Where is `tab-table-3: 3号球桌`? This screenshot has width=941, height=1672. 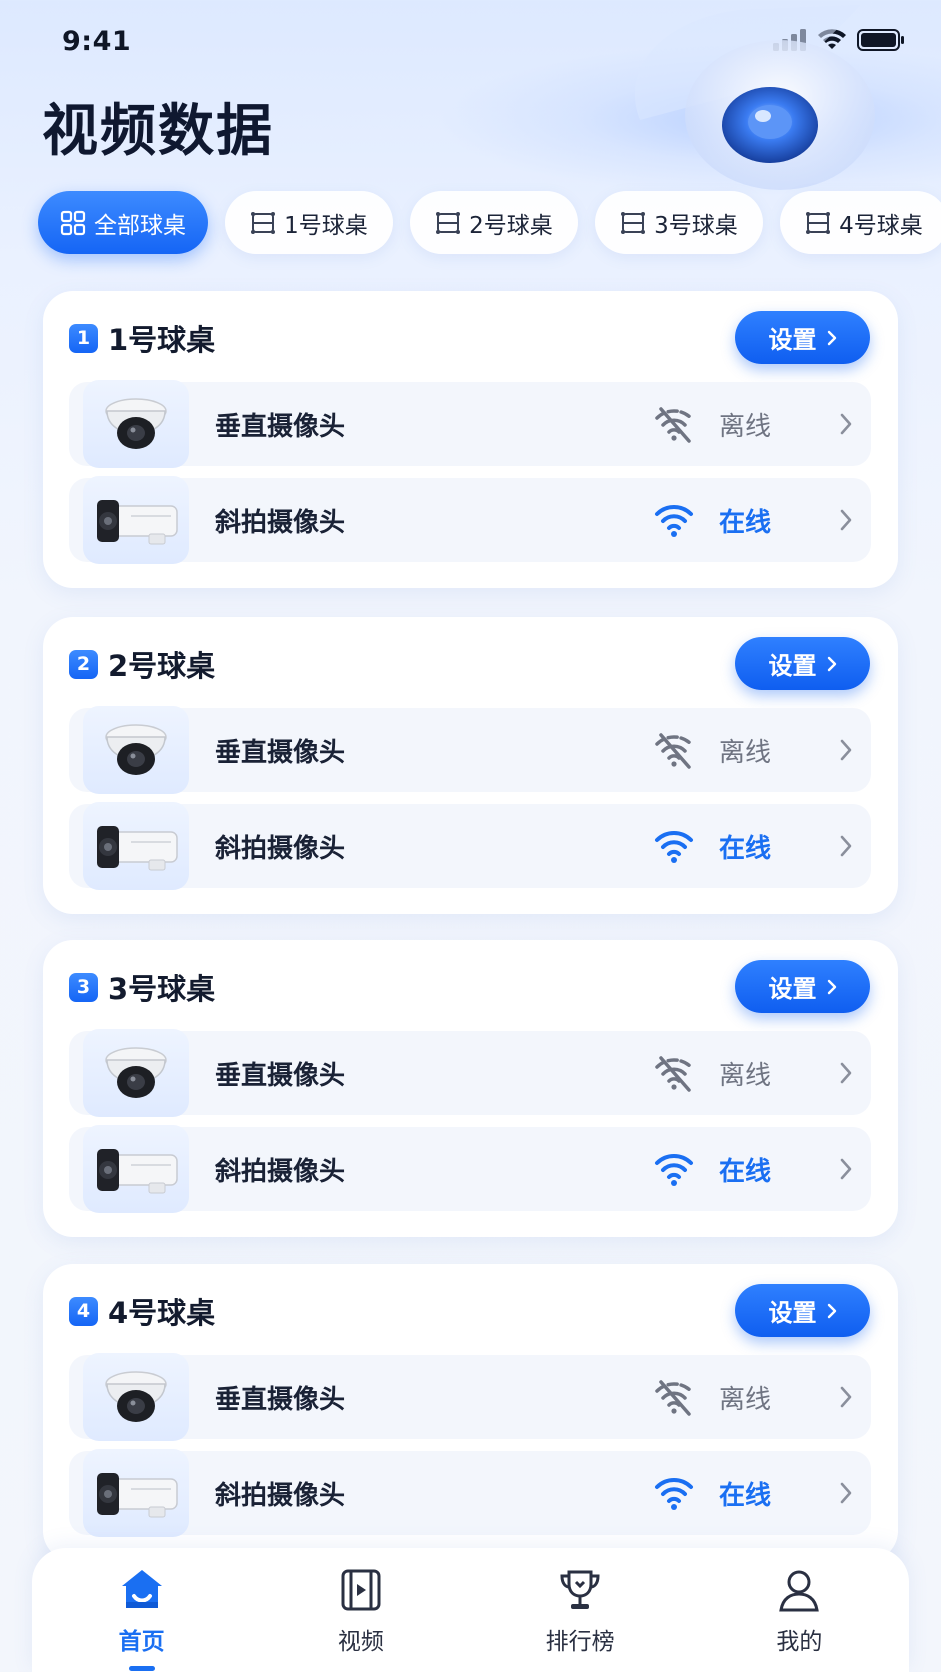 tab-table-3: 3号球桌 is located at coordinates (679, 222).